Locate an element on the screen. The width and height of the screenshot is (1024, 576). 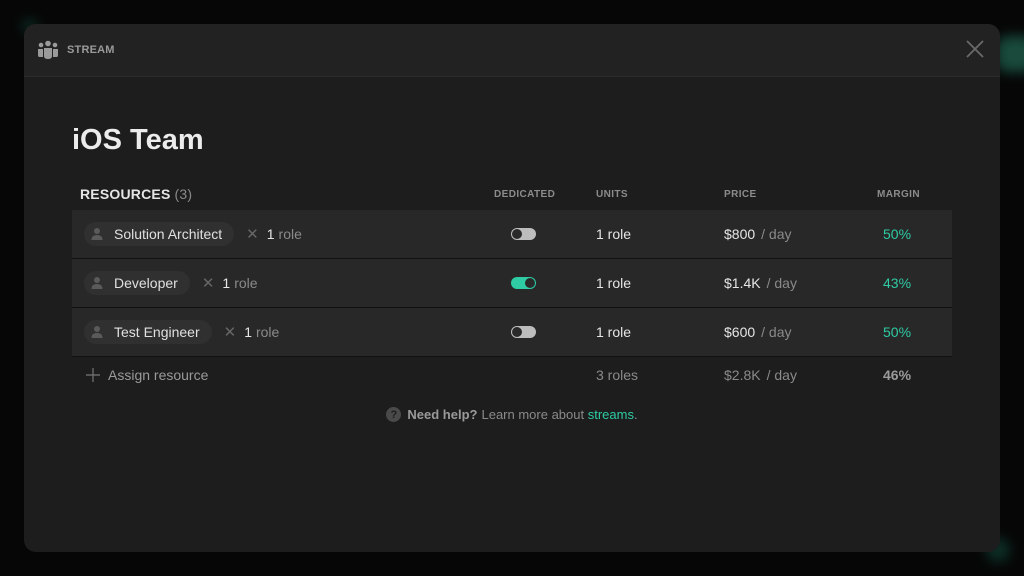
resources-count: (3) is located at coordinates (183, 194).